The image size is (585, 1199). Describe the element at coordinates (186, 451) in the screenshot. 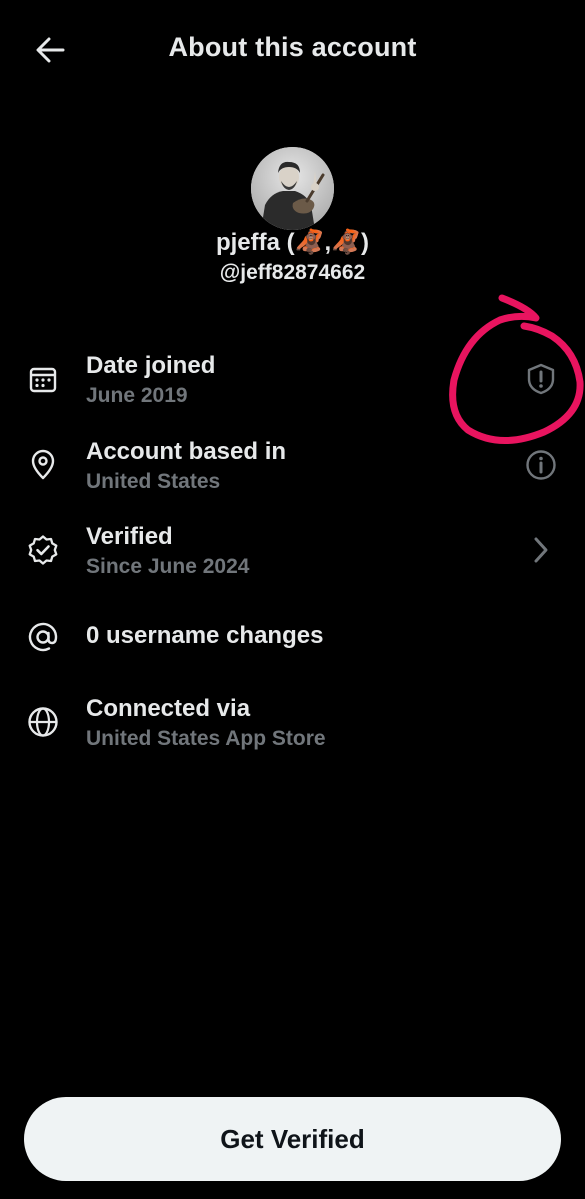

I see `row-title: Account based in` at that location.